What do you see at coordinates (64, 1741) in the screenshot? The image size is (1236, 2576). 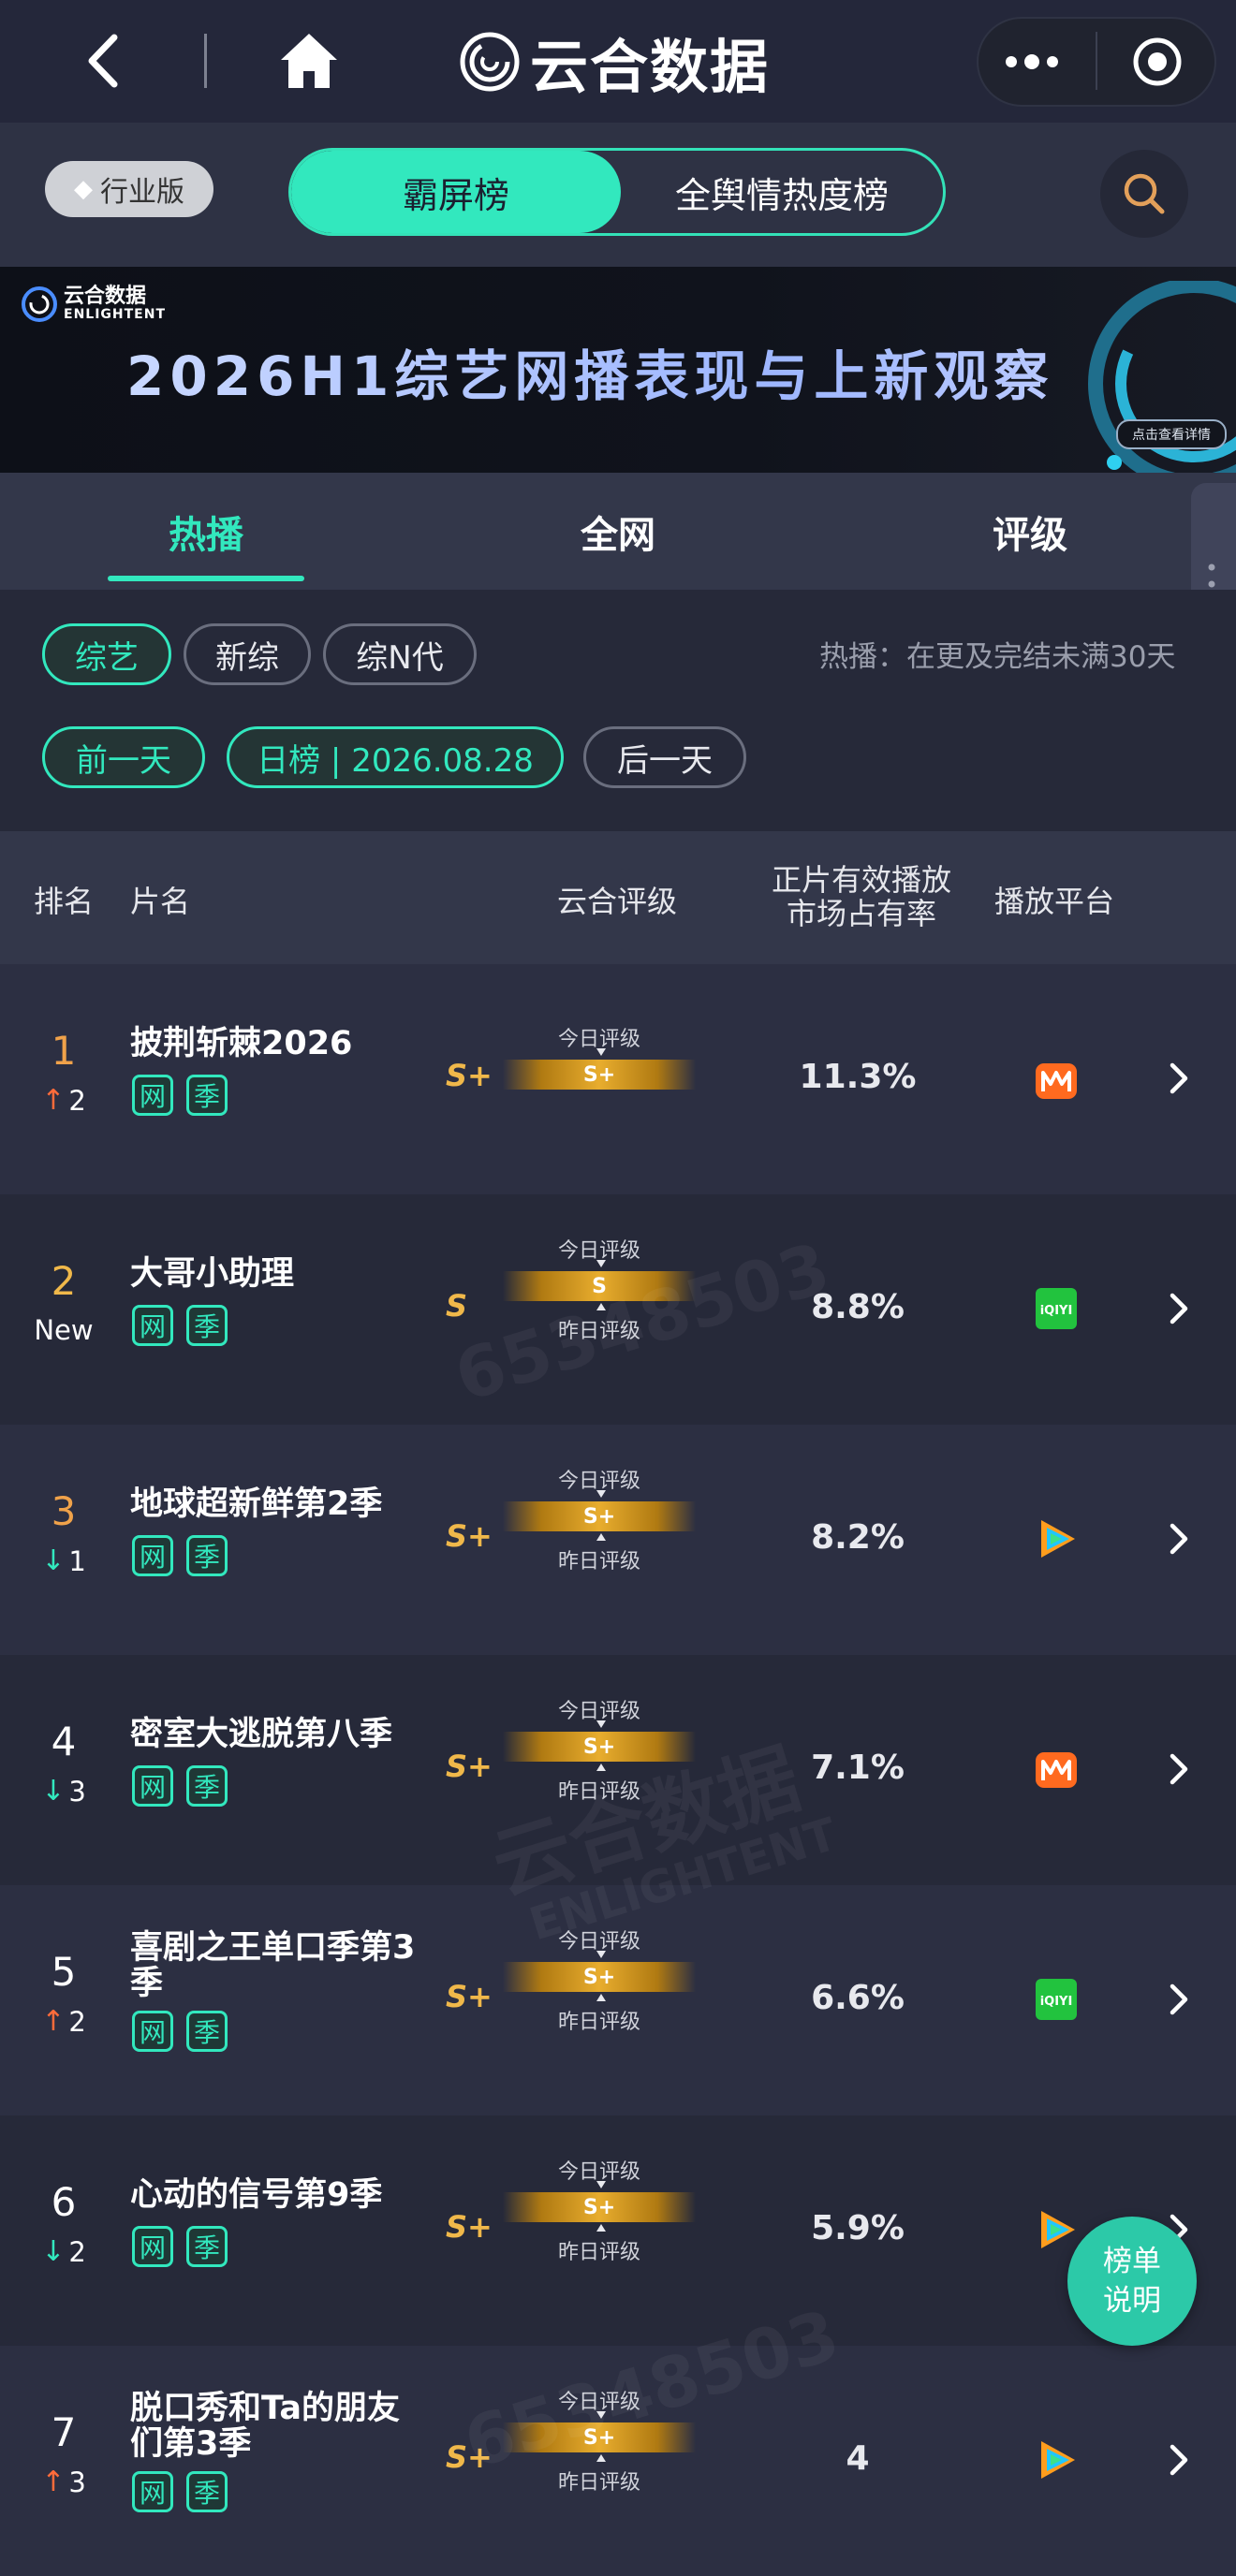 I see `rank-number: 4` at bounding box center [64, 1741].